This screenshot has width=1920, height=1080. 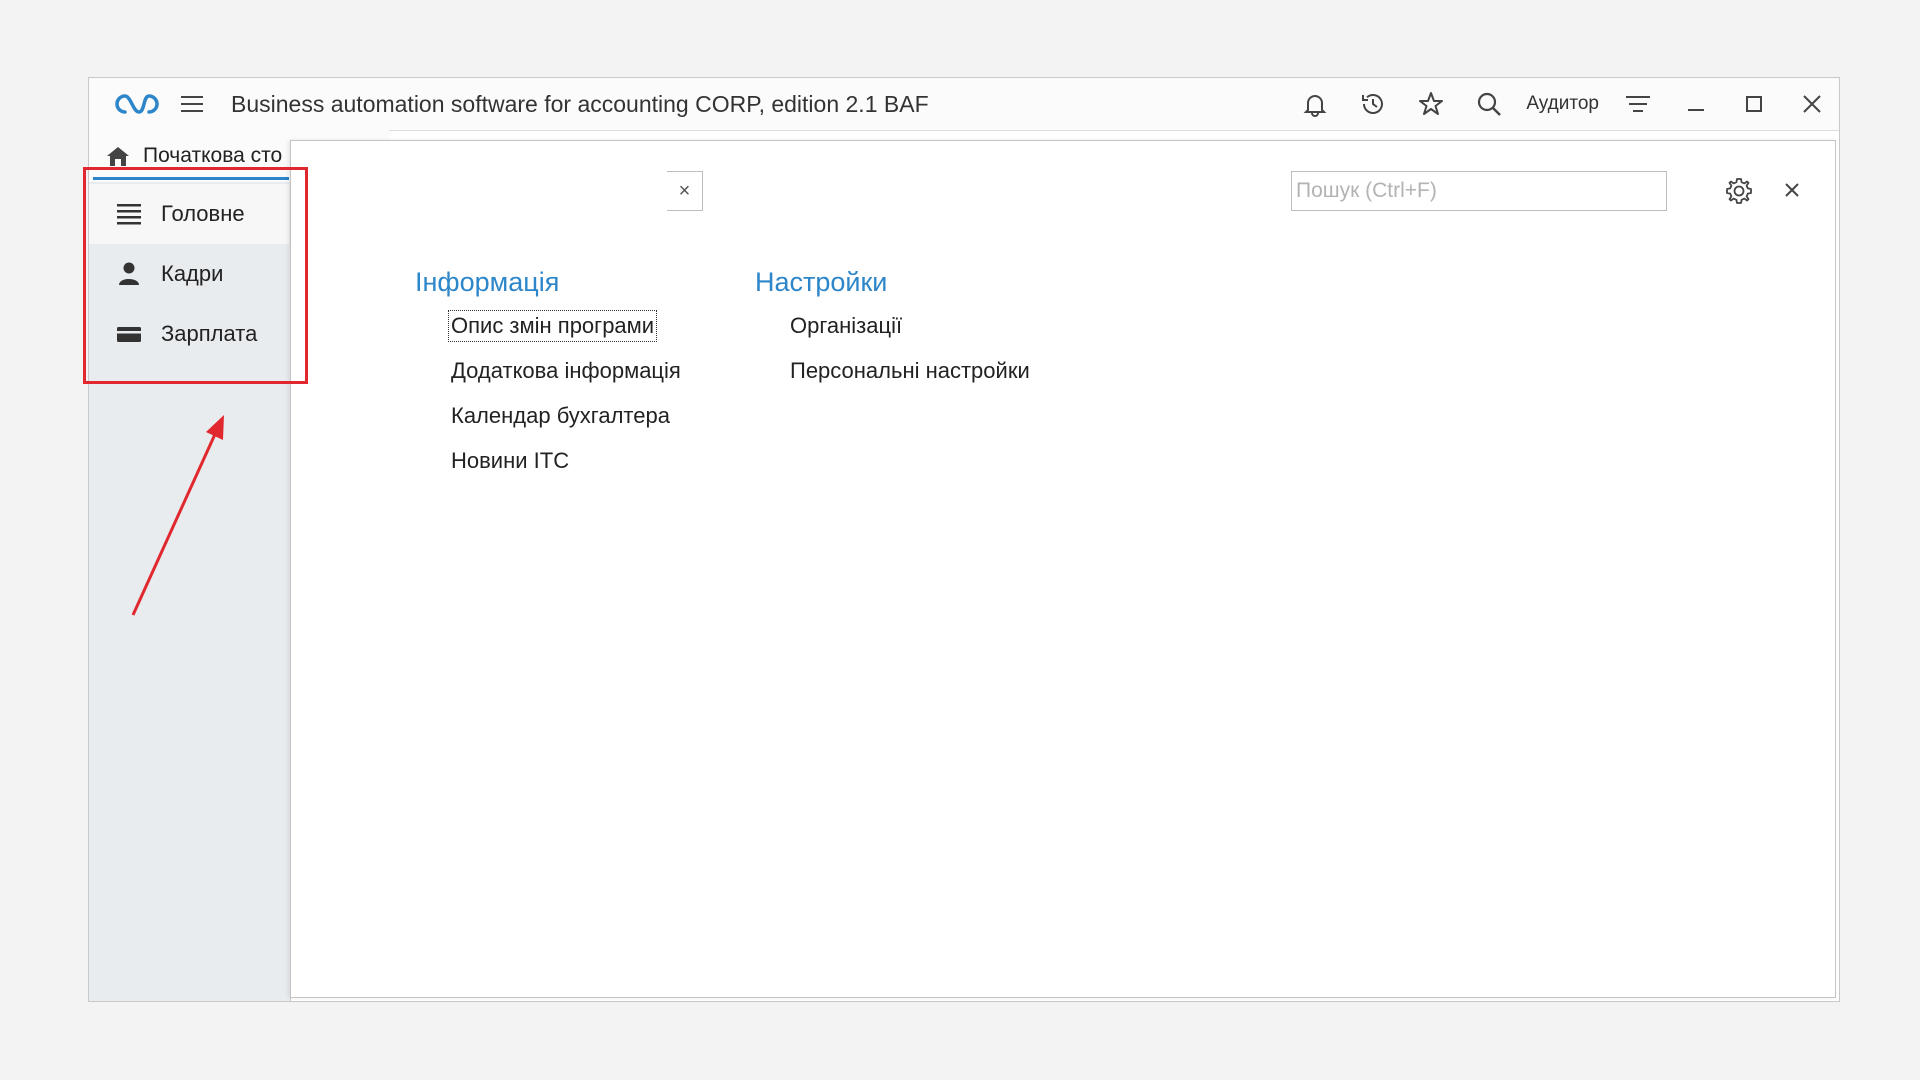 What do you see at coordinates (137, 104) in the screenshot?
I see `app-logo-icon` at bounding box center [137, 104].